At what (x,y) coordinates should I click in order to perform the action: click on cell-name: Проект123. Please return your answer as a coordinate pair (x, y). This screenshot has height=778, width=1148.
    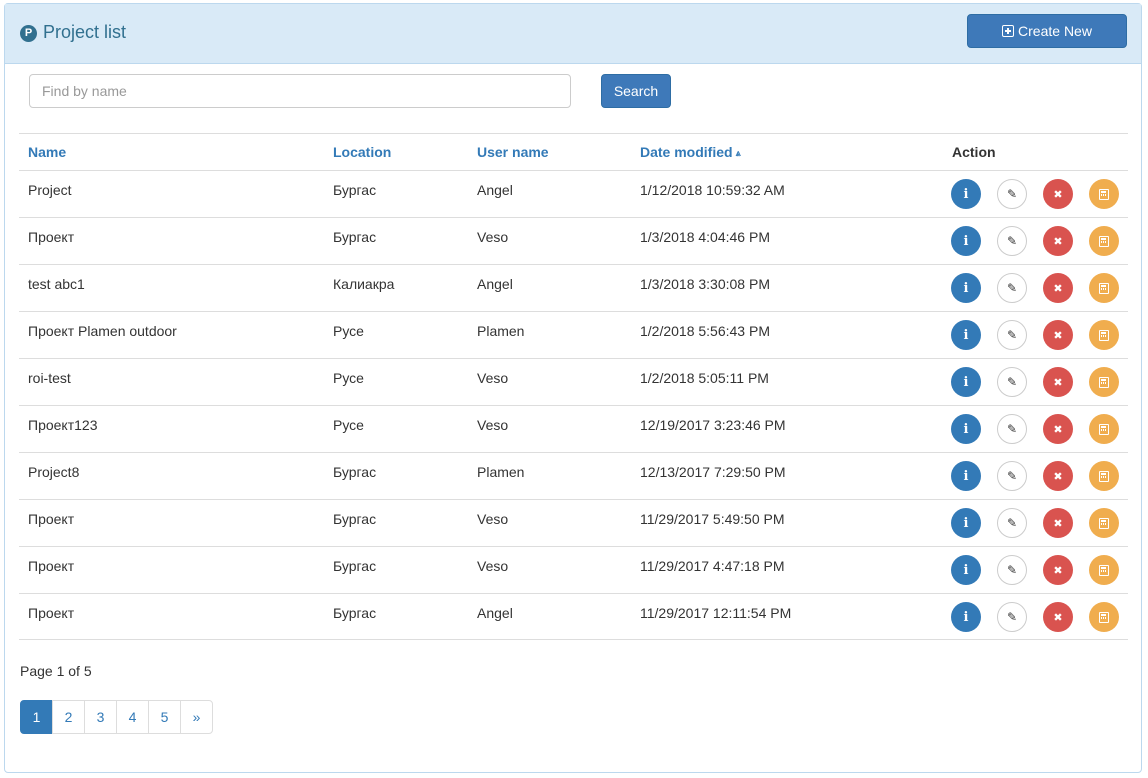
    Looking at the image, I should click on (63, 425).